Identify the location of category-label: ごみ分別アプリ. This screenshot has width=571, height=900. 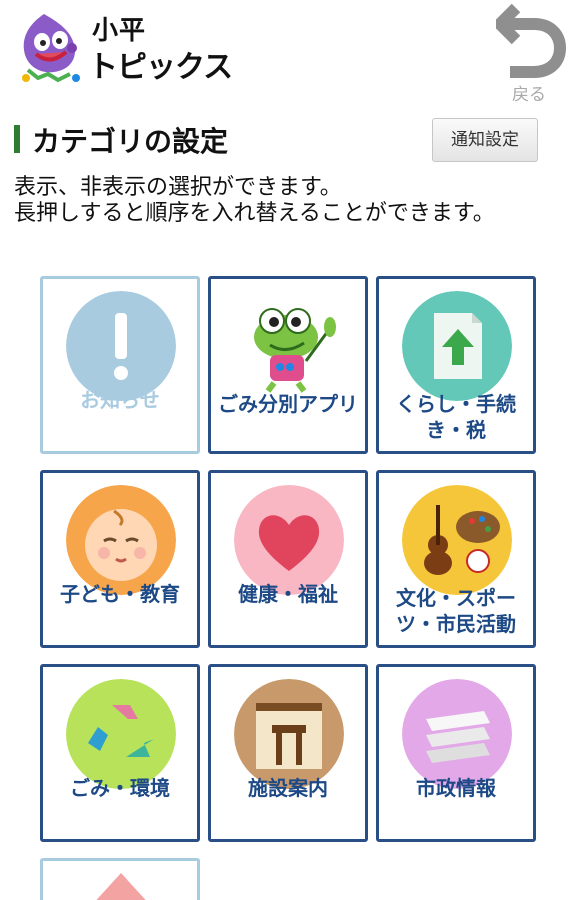
(288, 404).